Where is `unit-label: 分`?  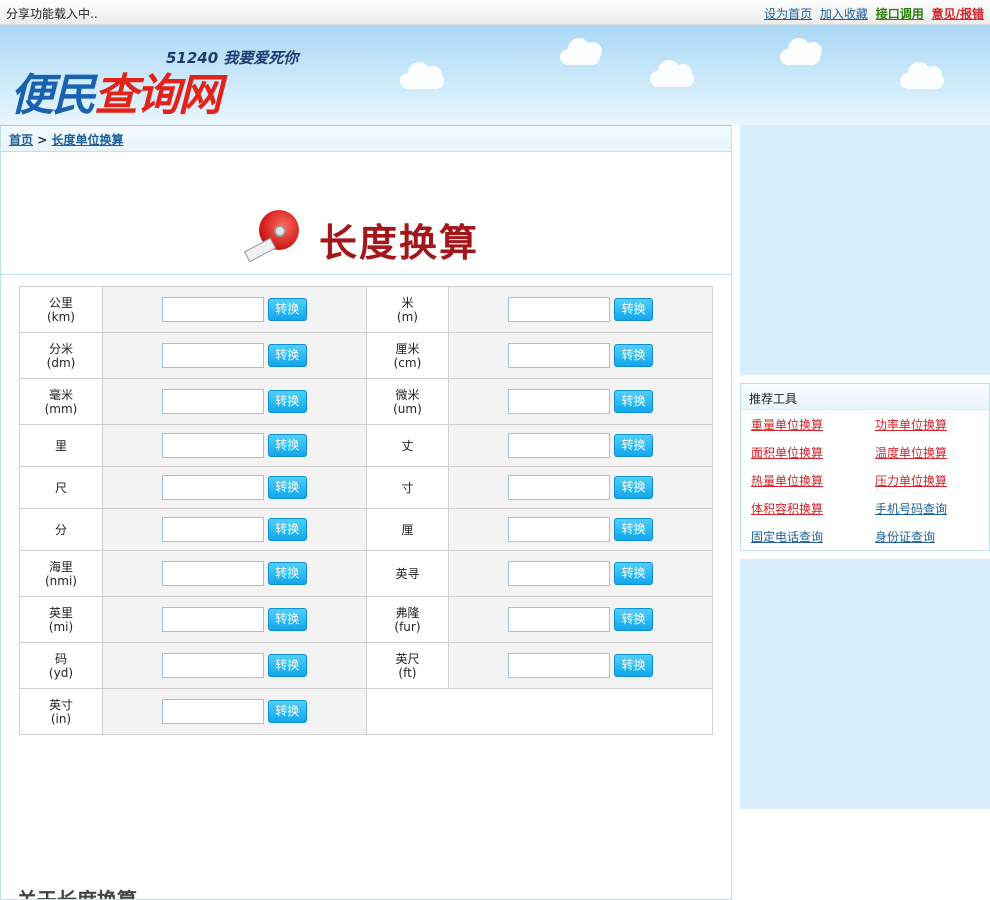 unit-label: 分 is located at coordinates (61, 529).